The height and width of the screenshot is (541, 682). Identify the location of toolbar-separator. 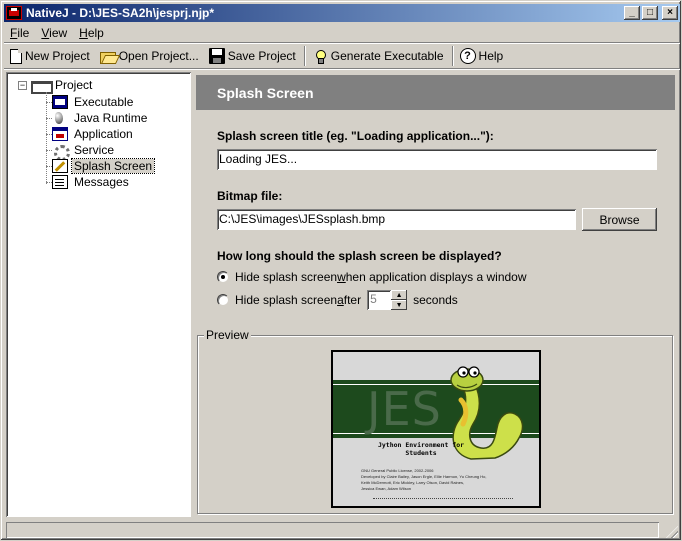
(304, 56).